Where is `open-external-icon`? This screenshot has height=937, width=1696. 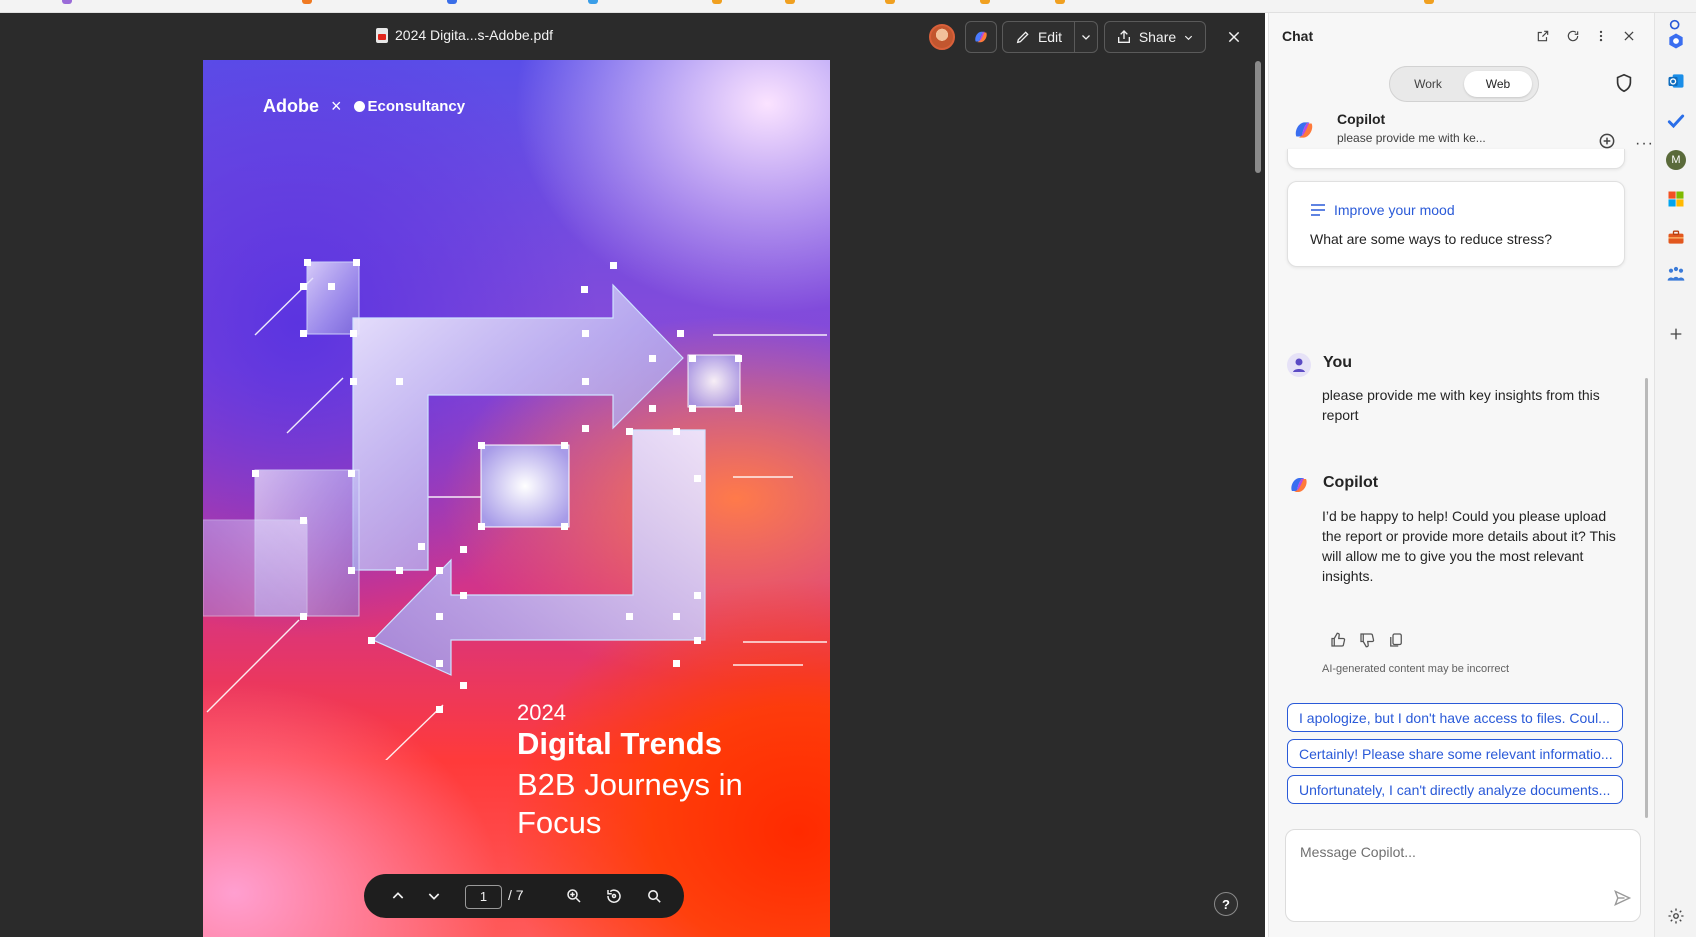 open-external-icon is located at coordinates (1543, 36).